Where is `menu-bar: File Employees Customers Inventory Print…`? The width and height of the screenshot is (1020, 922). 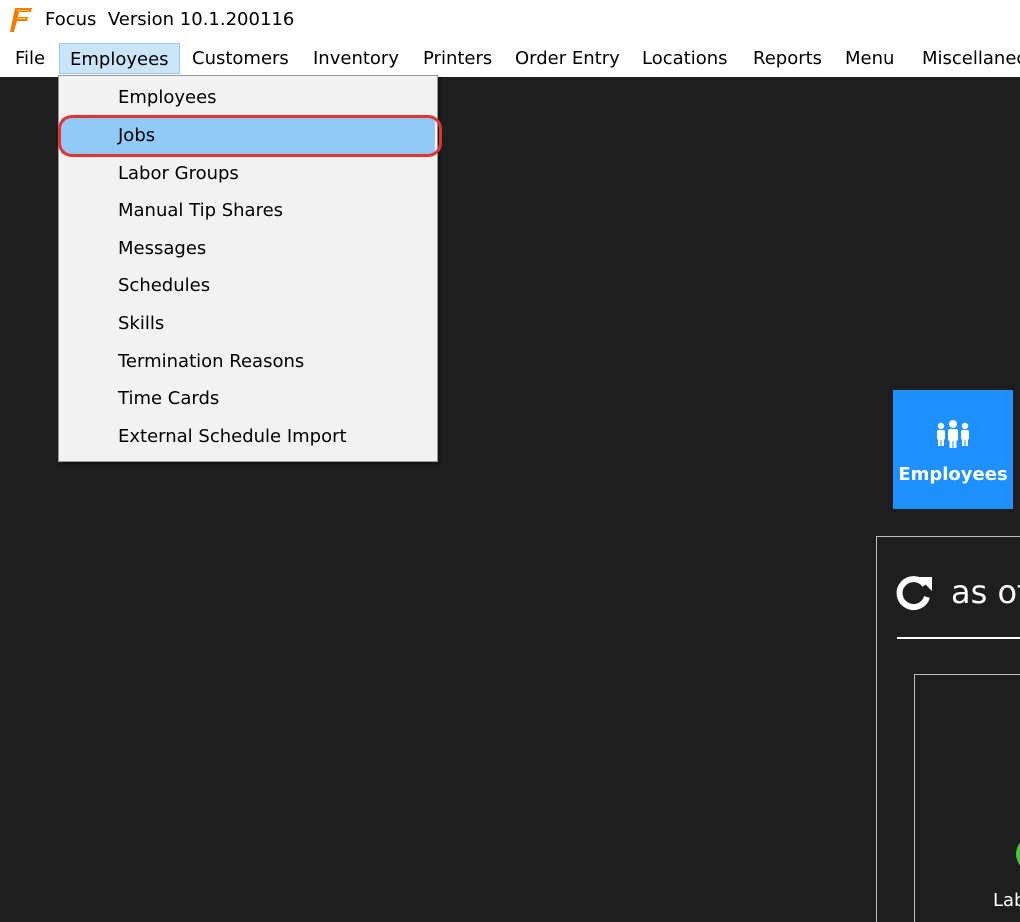
menu-bar: File Employees Customers Inventory Print… is located at coordinates (510, 58).